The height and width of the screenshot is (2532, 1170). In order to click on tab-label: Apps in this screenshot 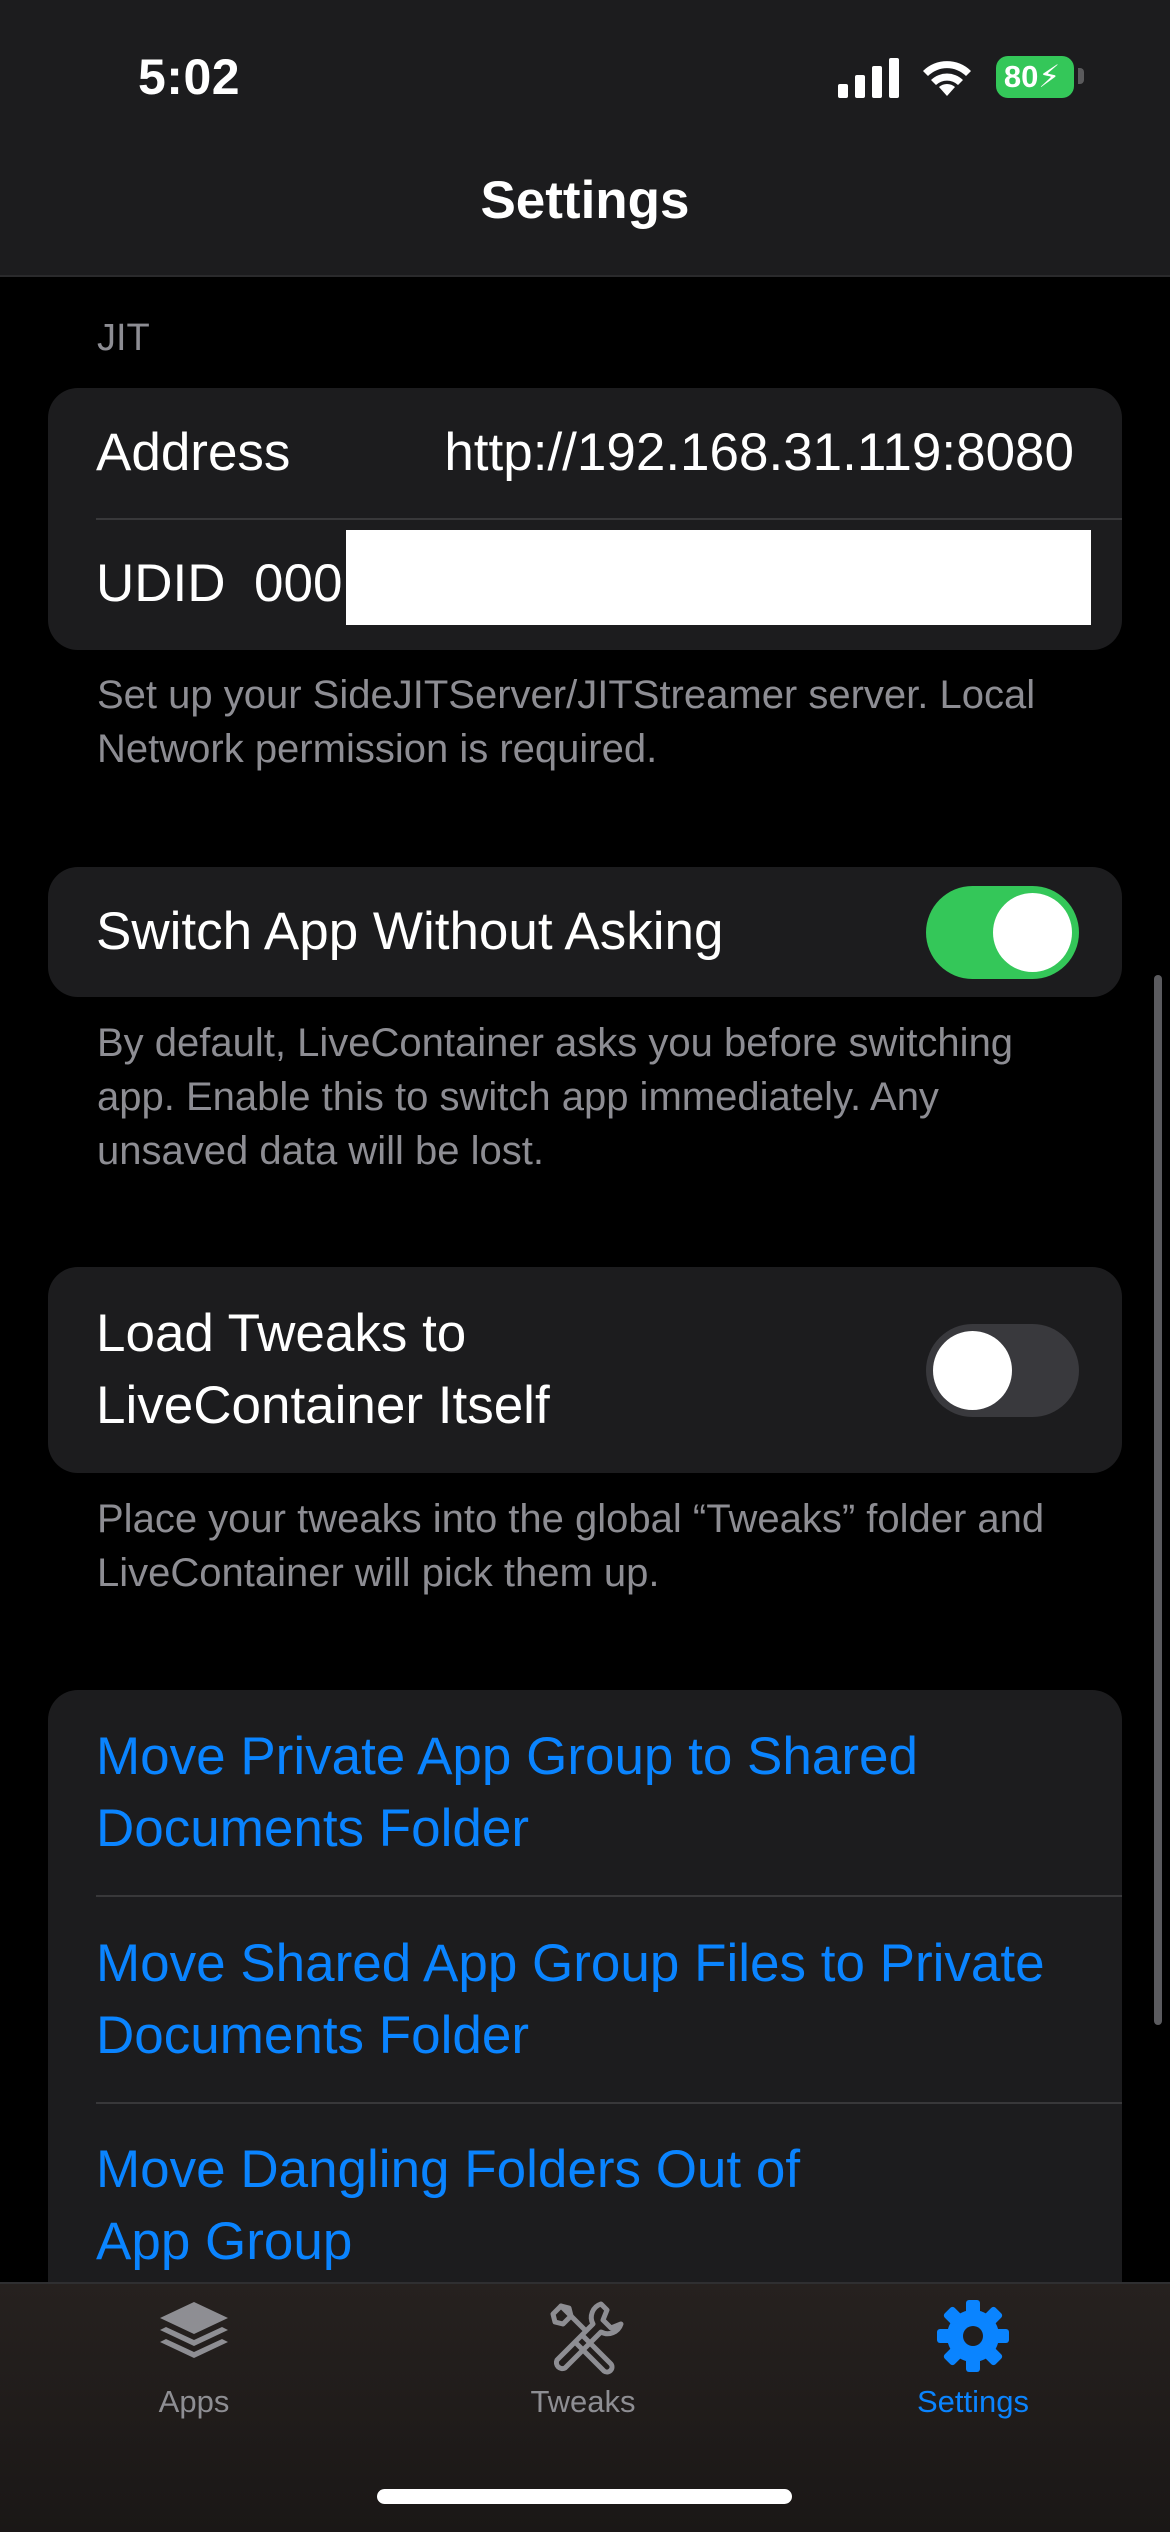, I will do `click(194, 2401)`.